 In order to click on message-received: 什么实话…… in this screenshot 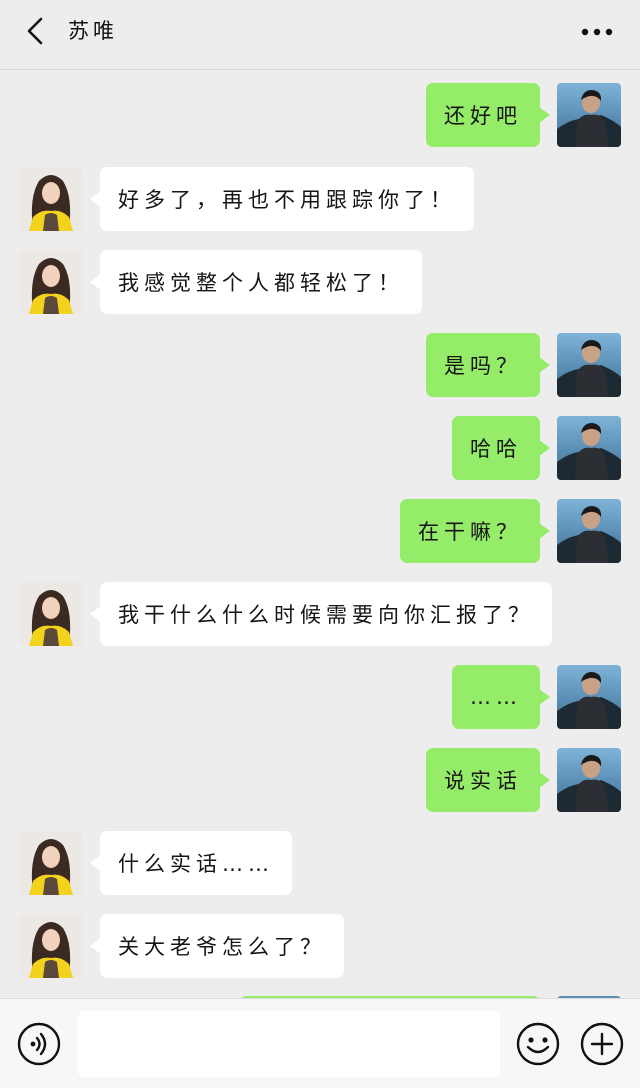, I will do `click(320, 864)`.